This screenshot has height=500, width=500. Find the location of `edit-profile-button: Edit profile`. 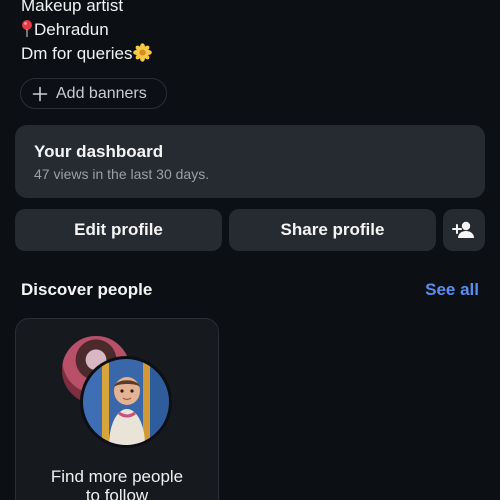

edit-profile-button: Edit profile is located at coordinates (118, 230).